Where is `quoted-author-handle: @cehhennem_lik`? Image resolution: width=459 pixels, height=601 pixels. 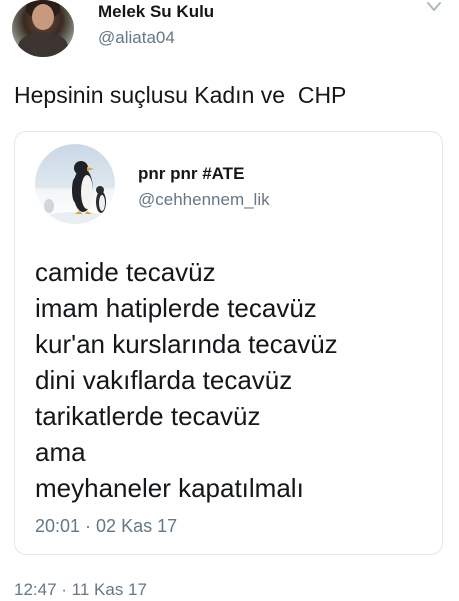
quoted-author-handle: @cehhennem_lik is located at coordinates (204, 200).